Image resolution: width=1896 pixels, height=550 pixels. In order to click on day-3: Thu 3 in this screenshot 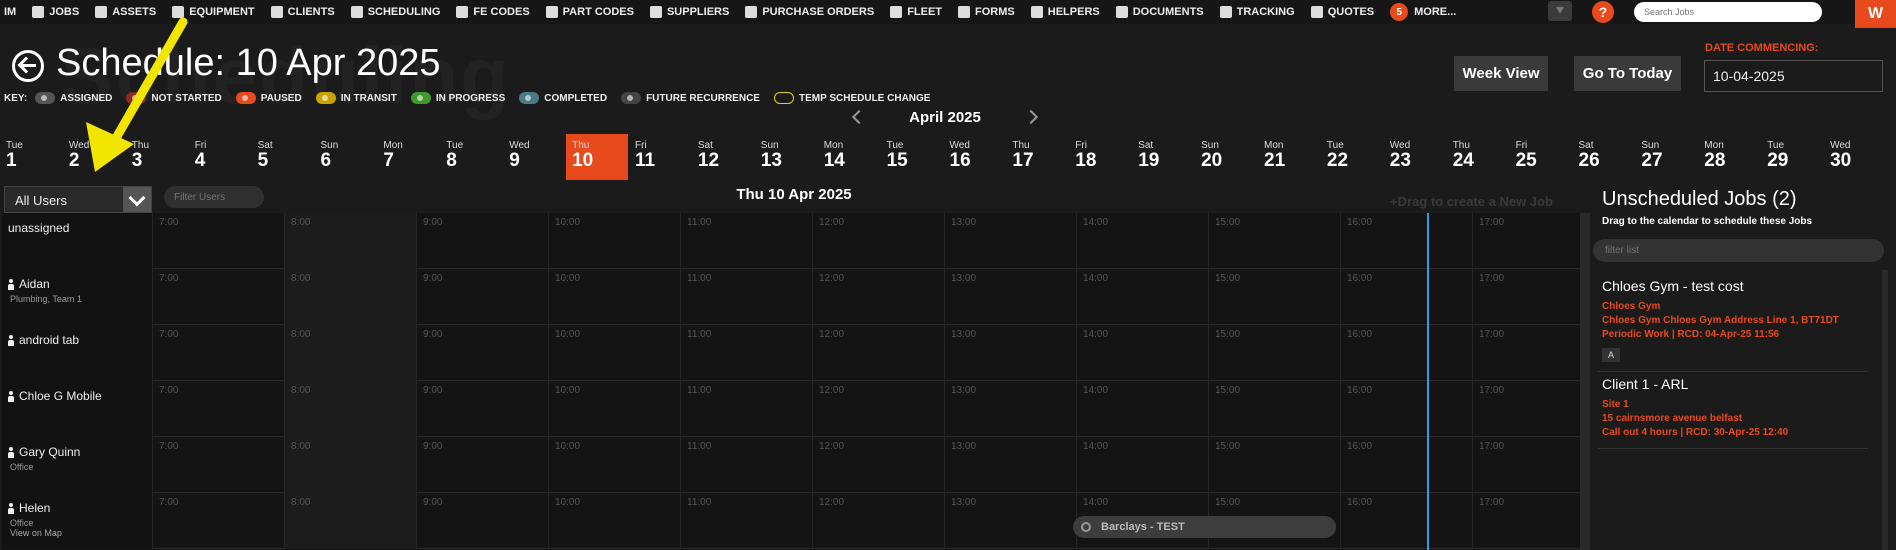, I will do `click(157, 157)`.